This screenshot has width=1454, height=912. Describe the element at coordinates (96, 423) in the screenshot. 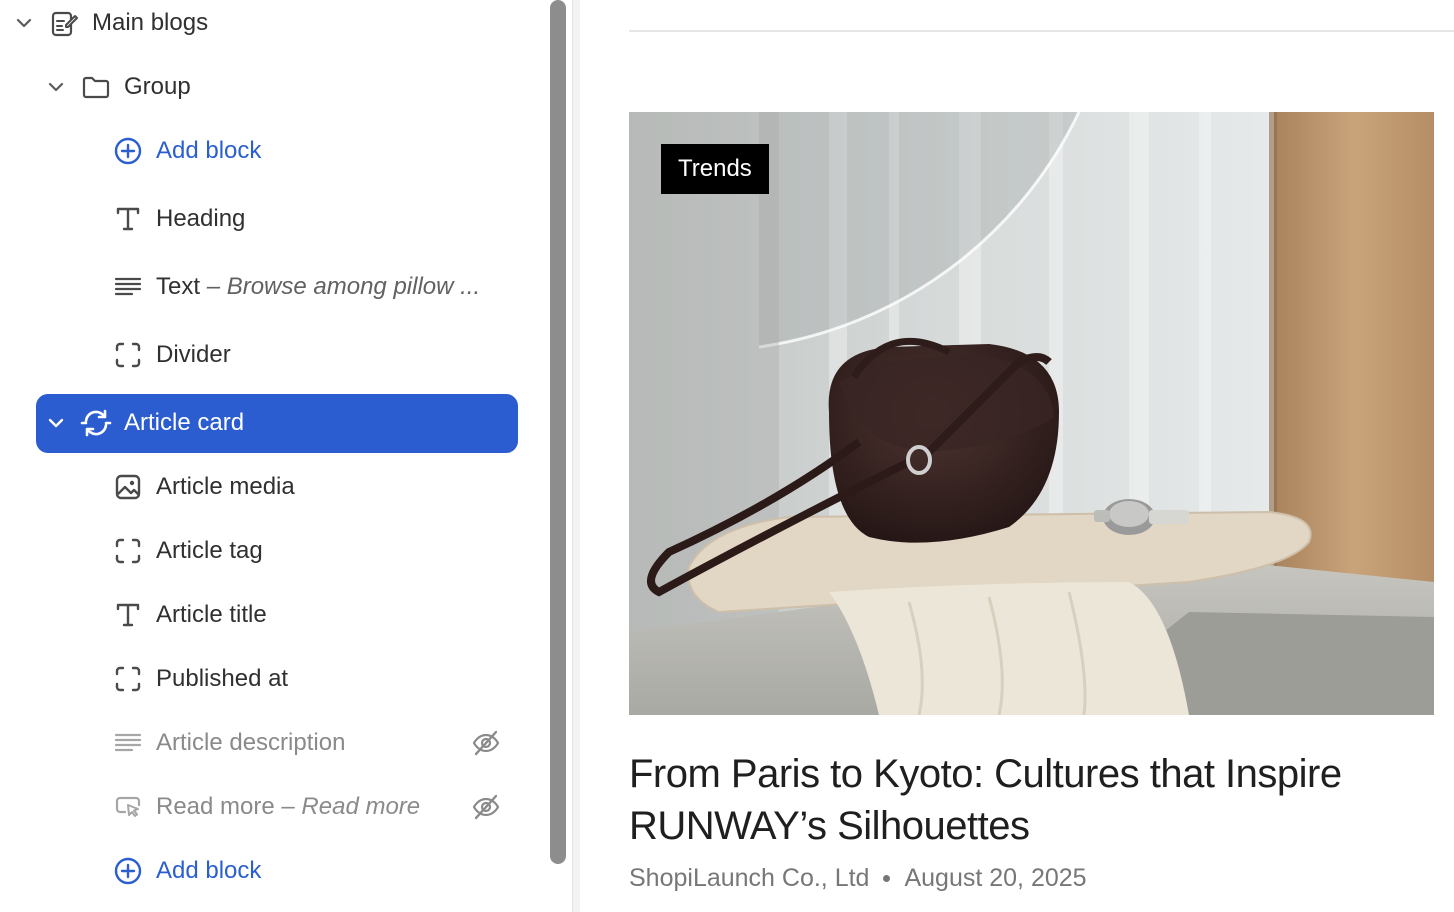

I see `sync-arrows-icon` at that location.